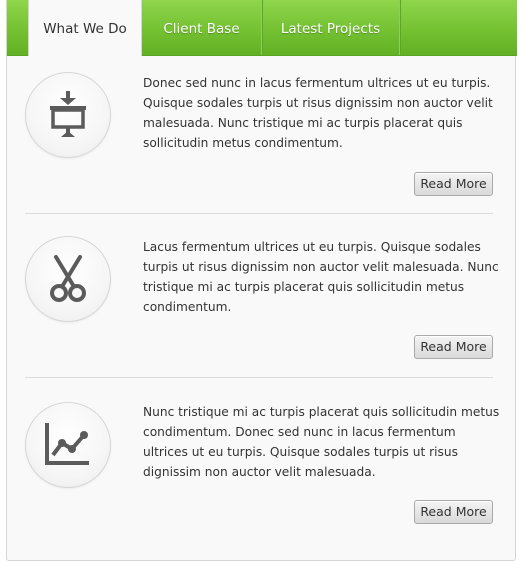  What do you see at coordinates (331, 27) in the screenshot?
I see `tab-latest-projects: Latest Projects` at bounding box center [331, 27].